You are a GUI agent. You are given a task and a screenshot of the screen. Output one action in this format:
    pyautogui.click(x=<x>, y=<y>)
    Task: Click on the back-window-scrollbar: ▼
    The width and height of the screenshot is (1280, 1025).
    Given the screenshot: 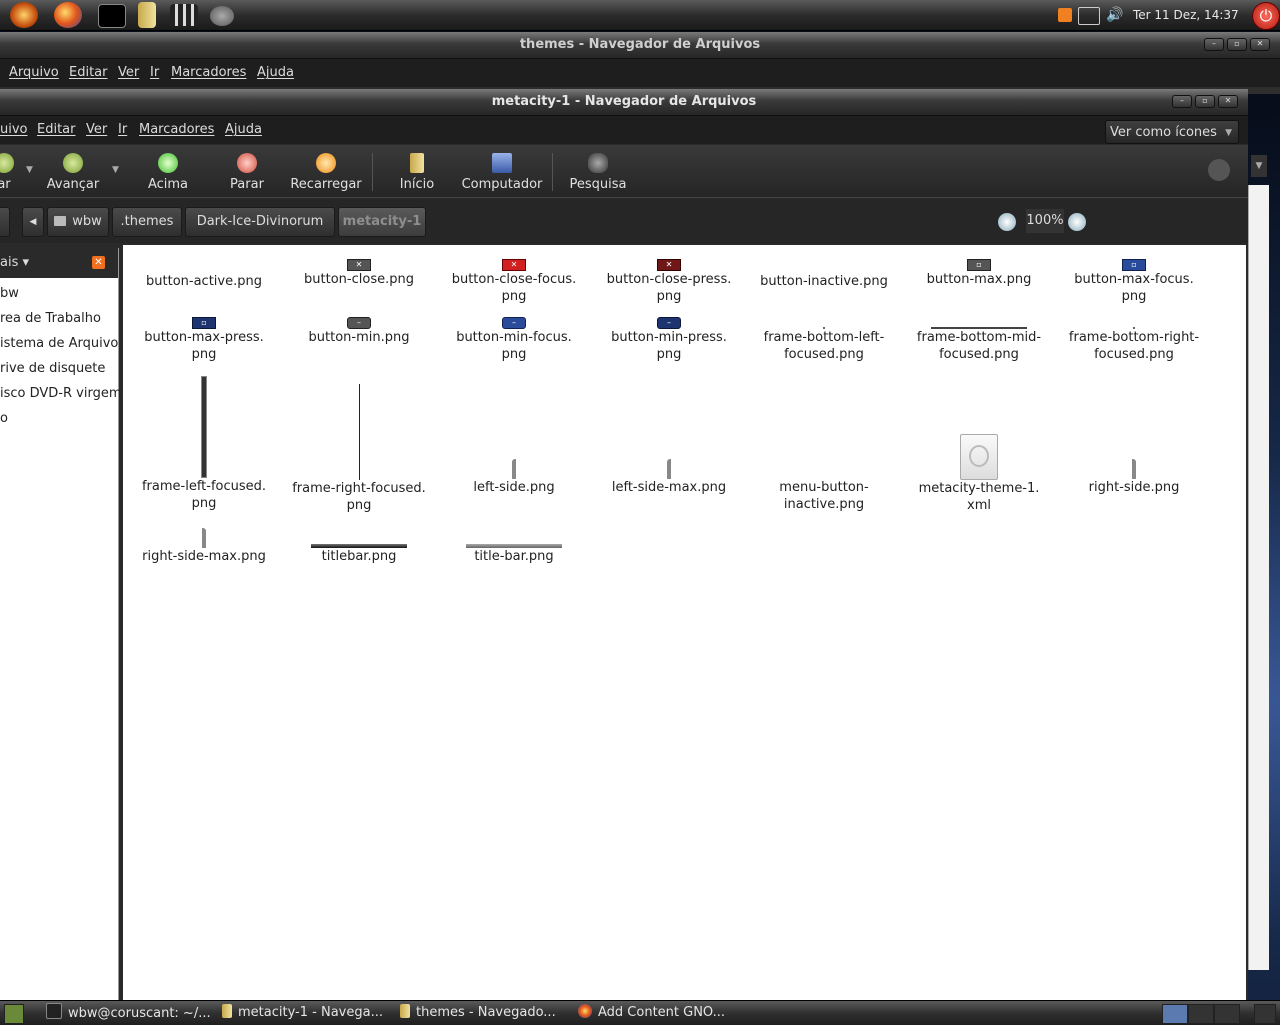 What is the action you would take?
    pyautogui.click(x=1258, y=562)
    